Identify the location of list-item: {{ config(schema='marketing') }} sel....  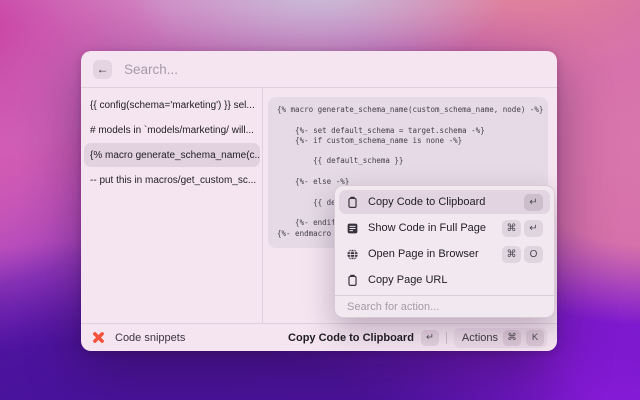
(172, 105).